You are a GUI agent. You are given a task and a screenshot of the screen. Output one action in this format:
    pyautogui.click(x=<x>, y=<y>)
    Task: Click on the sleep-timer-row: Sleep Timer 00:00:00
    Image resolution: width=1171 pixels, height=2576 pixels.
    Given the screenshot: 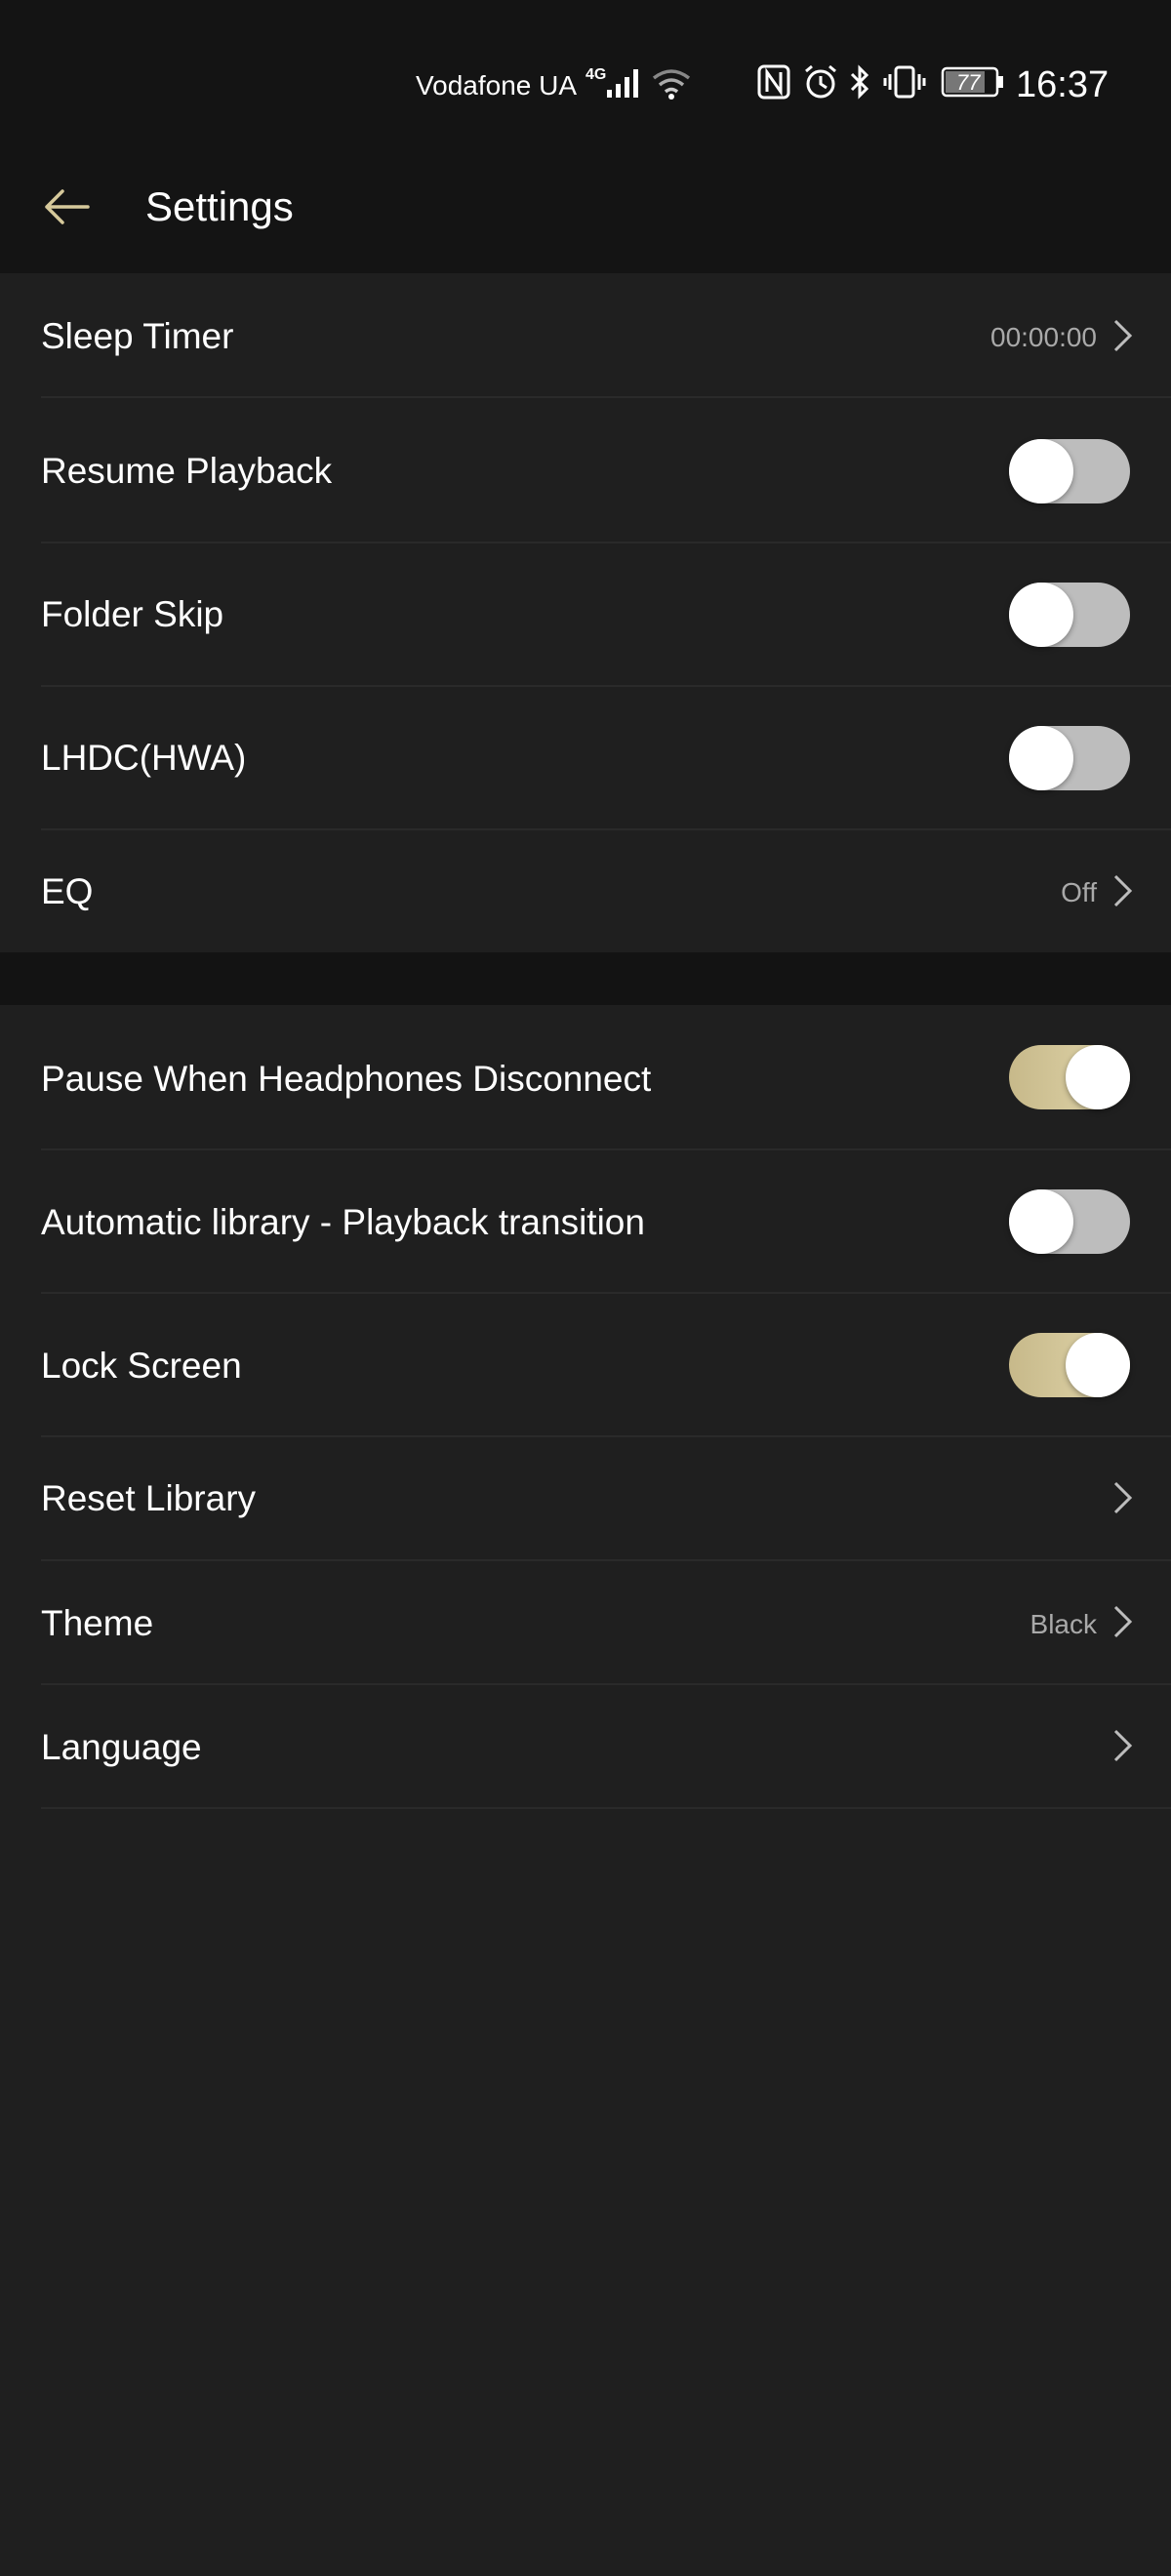 What is the action you would take?
    pyautogui.click(x=585, y=335)
    